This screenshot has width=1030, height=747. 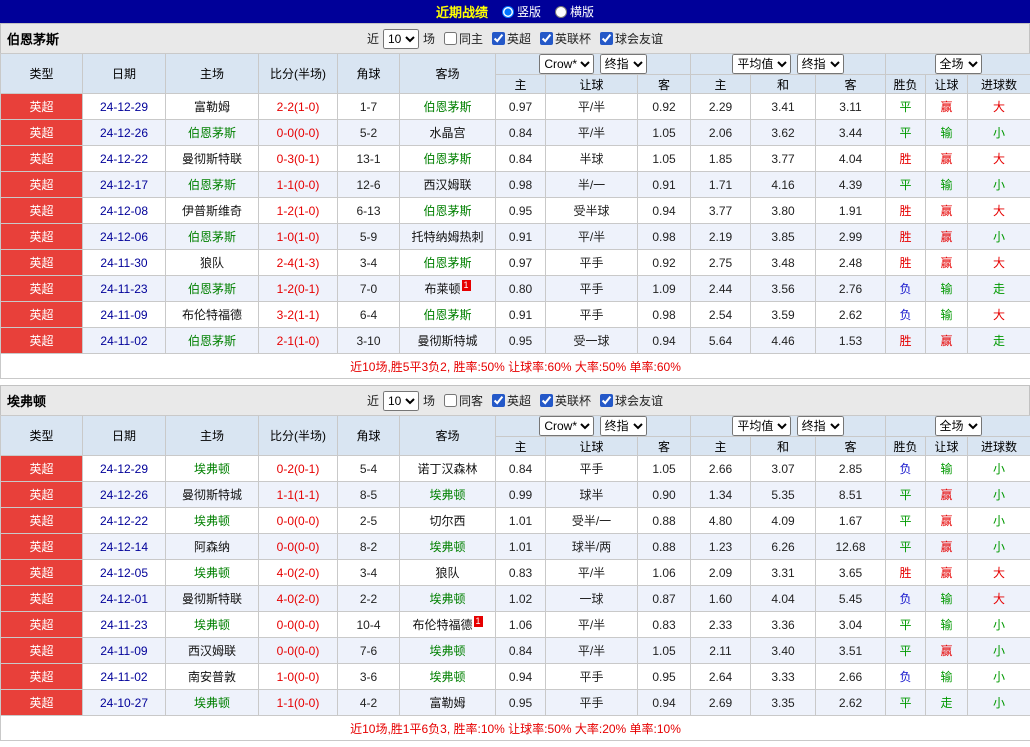 I want to click on corner-cell: 3-4, so click(x=369, y=263).